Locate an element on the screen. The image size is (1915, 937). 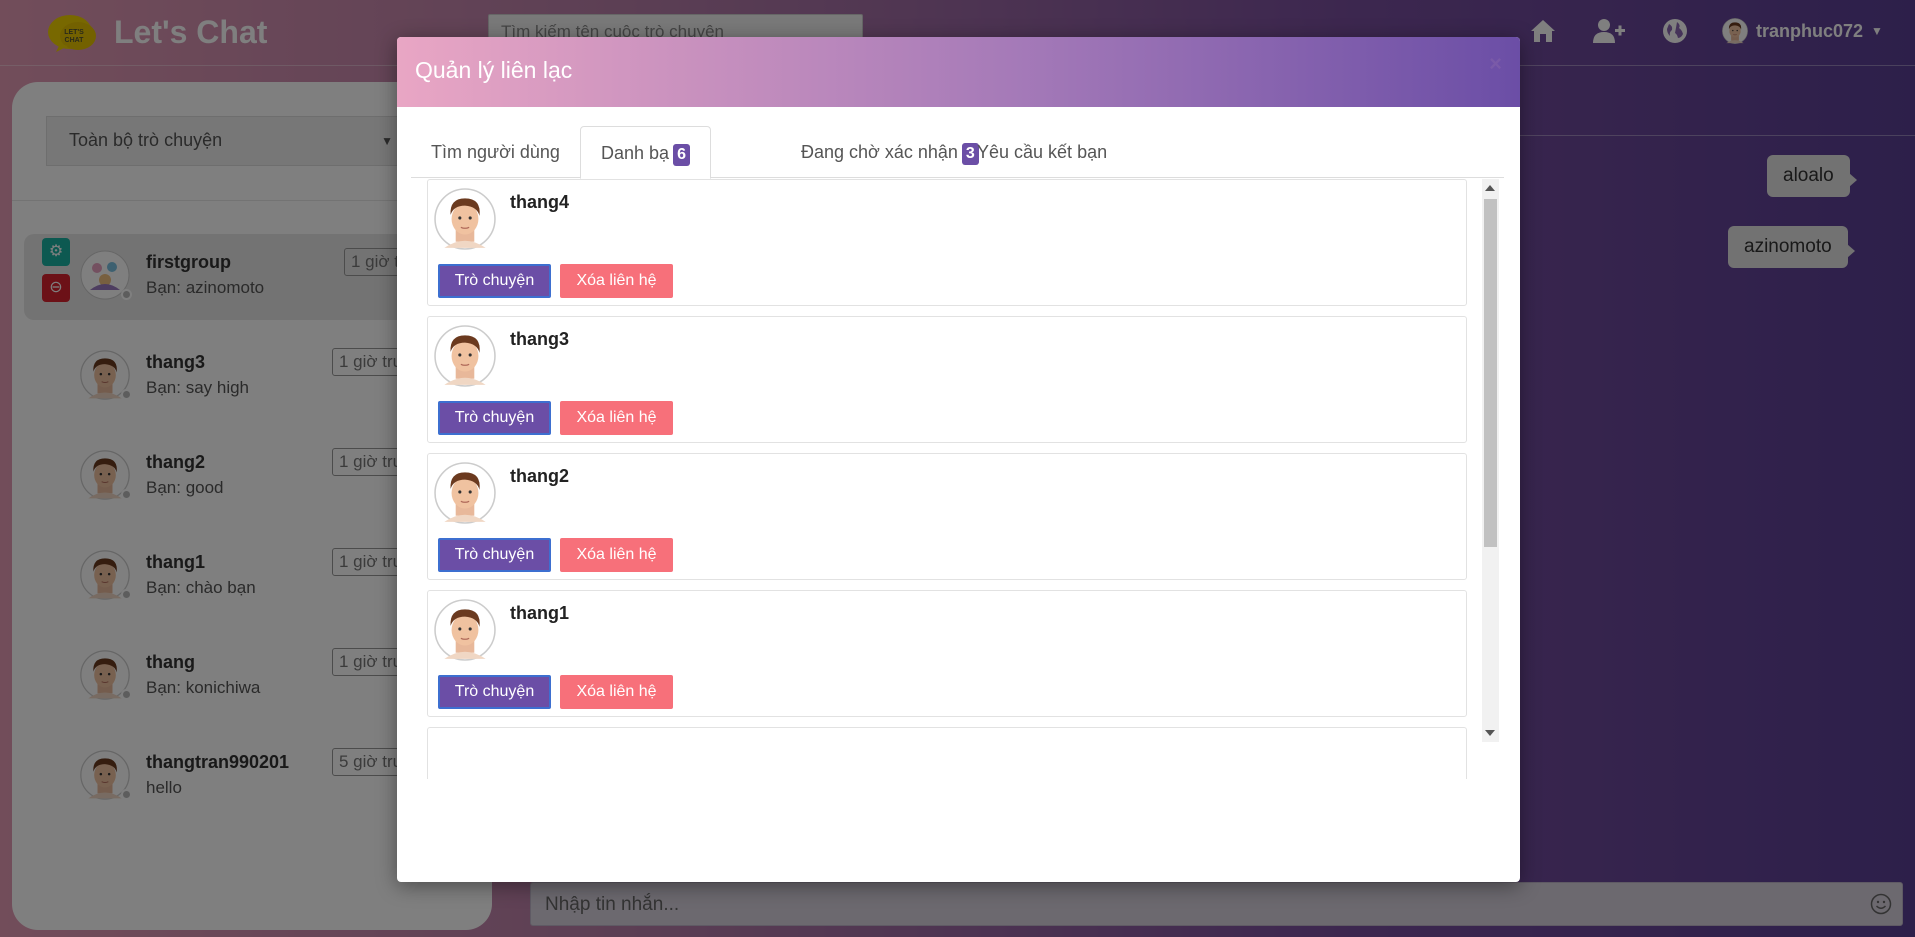
contact-name: thang3 is located at coordinates (540, 339).